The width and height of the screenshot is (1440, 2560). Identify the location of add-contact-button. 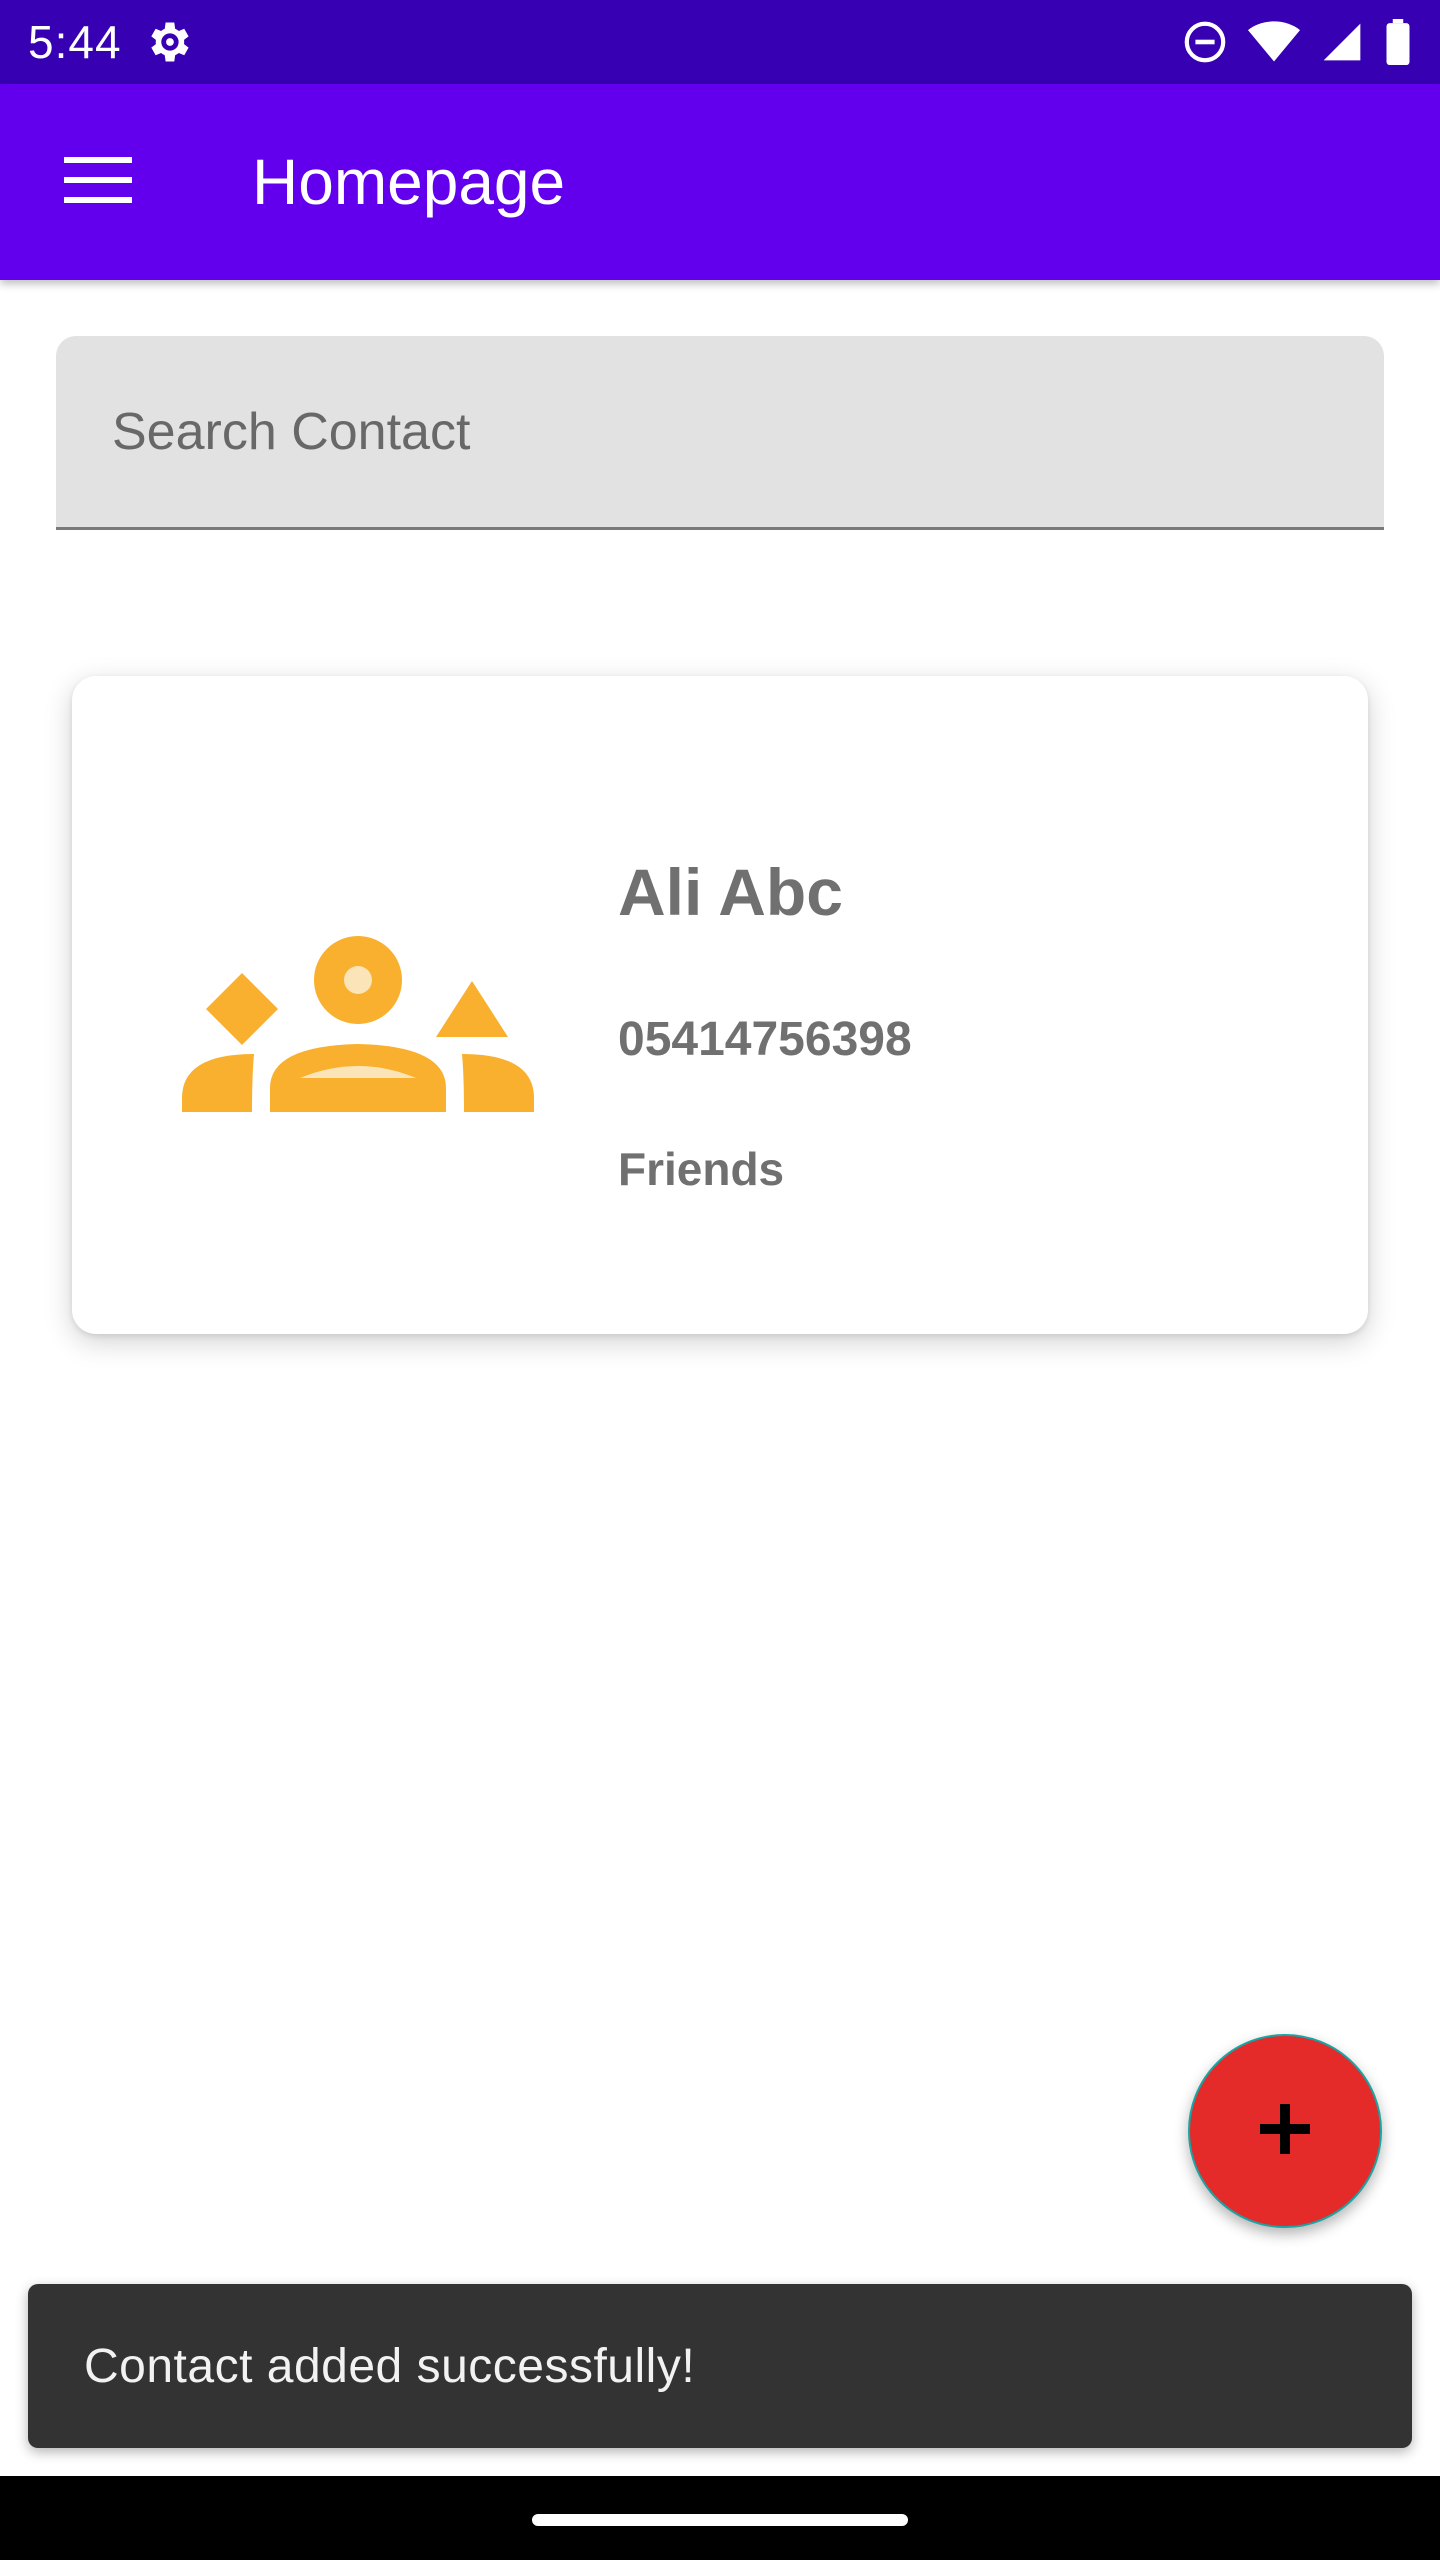
(1285, 2131).